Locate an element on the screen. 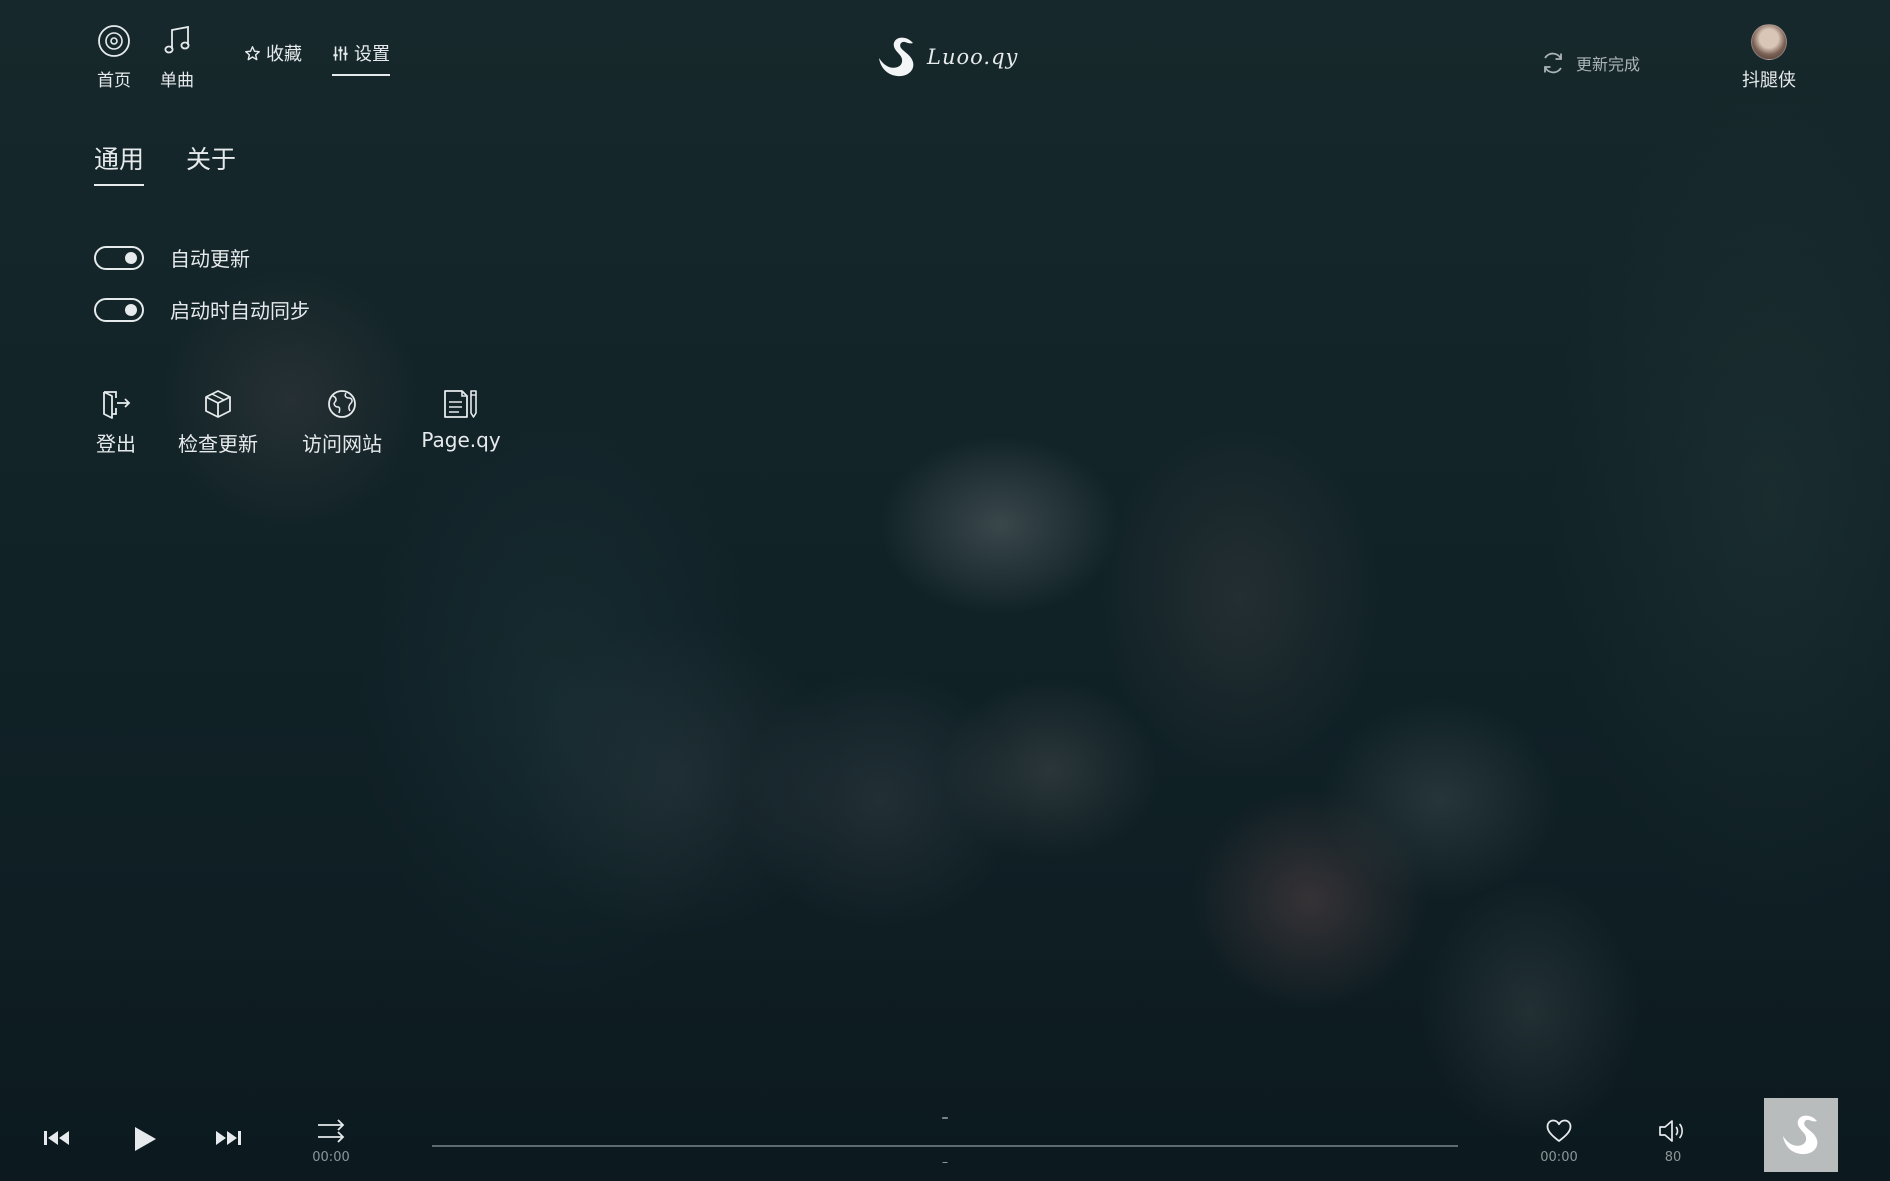 Image resolution: width=1890 pixels, height=1181 pixels. like-button: 00:00 is located at coordinates (1559, 1141).